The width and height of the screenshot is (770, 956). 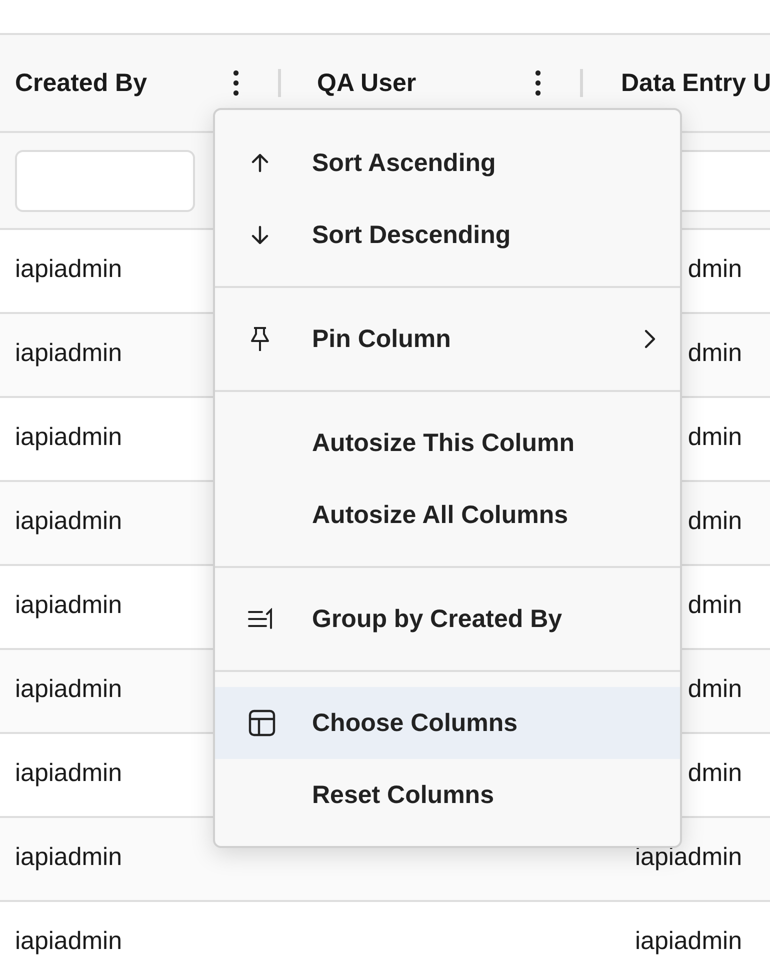 What do you see at coordinates (447, 163) in the screenshot?
I see `menu-item: Sort Ascending` at bounding box center [447, 163].